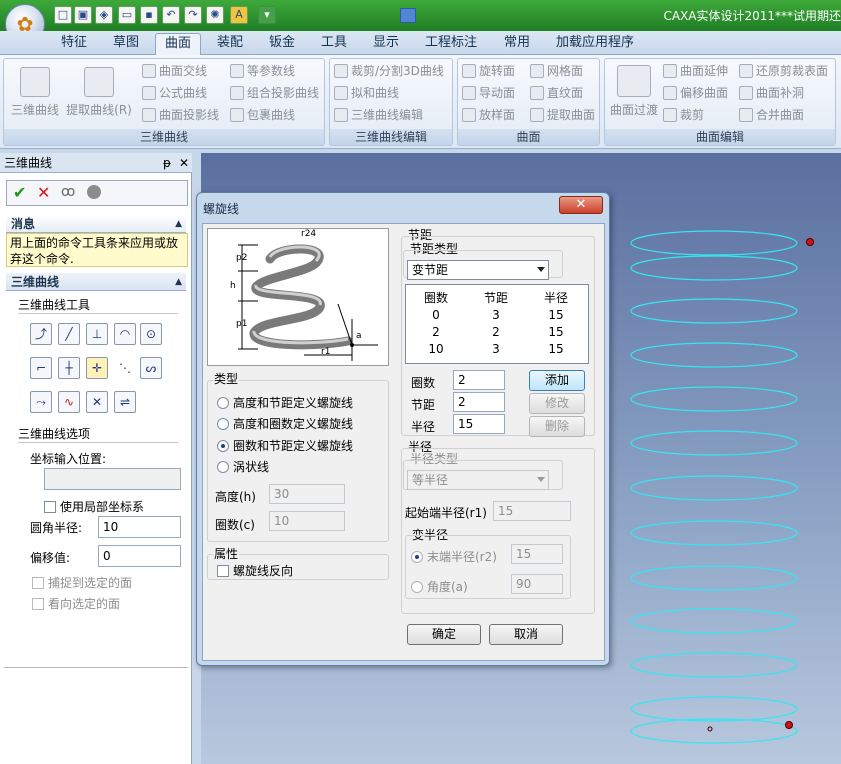 The height and width of the screenshot is (764, 841). I want to click on isoparam-button: 等参数线, so click(262, 71).